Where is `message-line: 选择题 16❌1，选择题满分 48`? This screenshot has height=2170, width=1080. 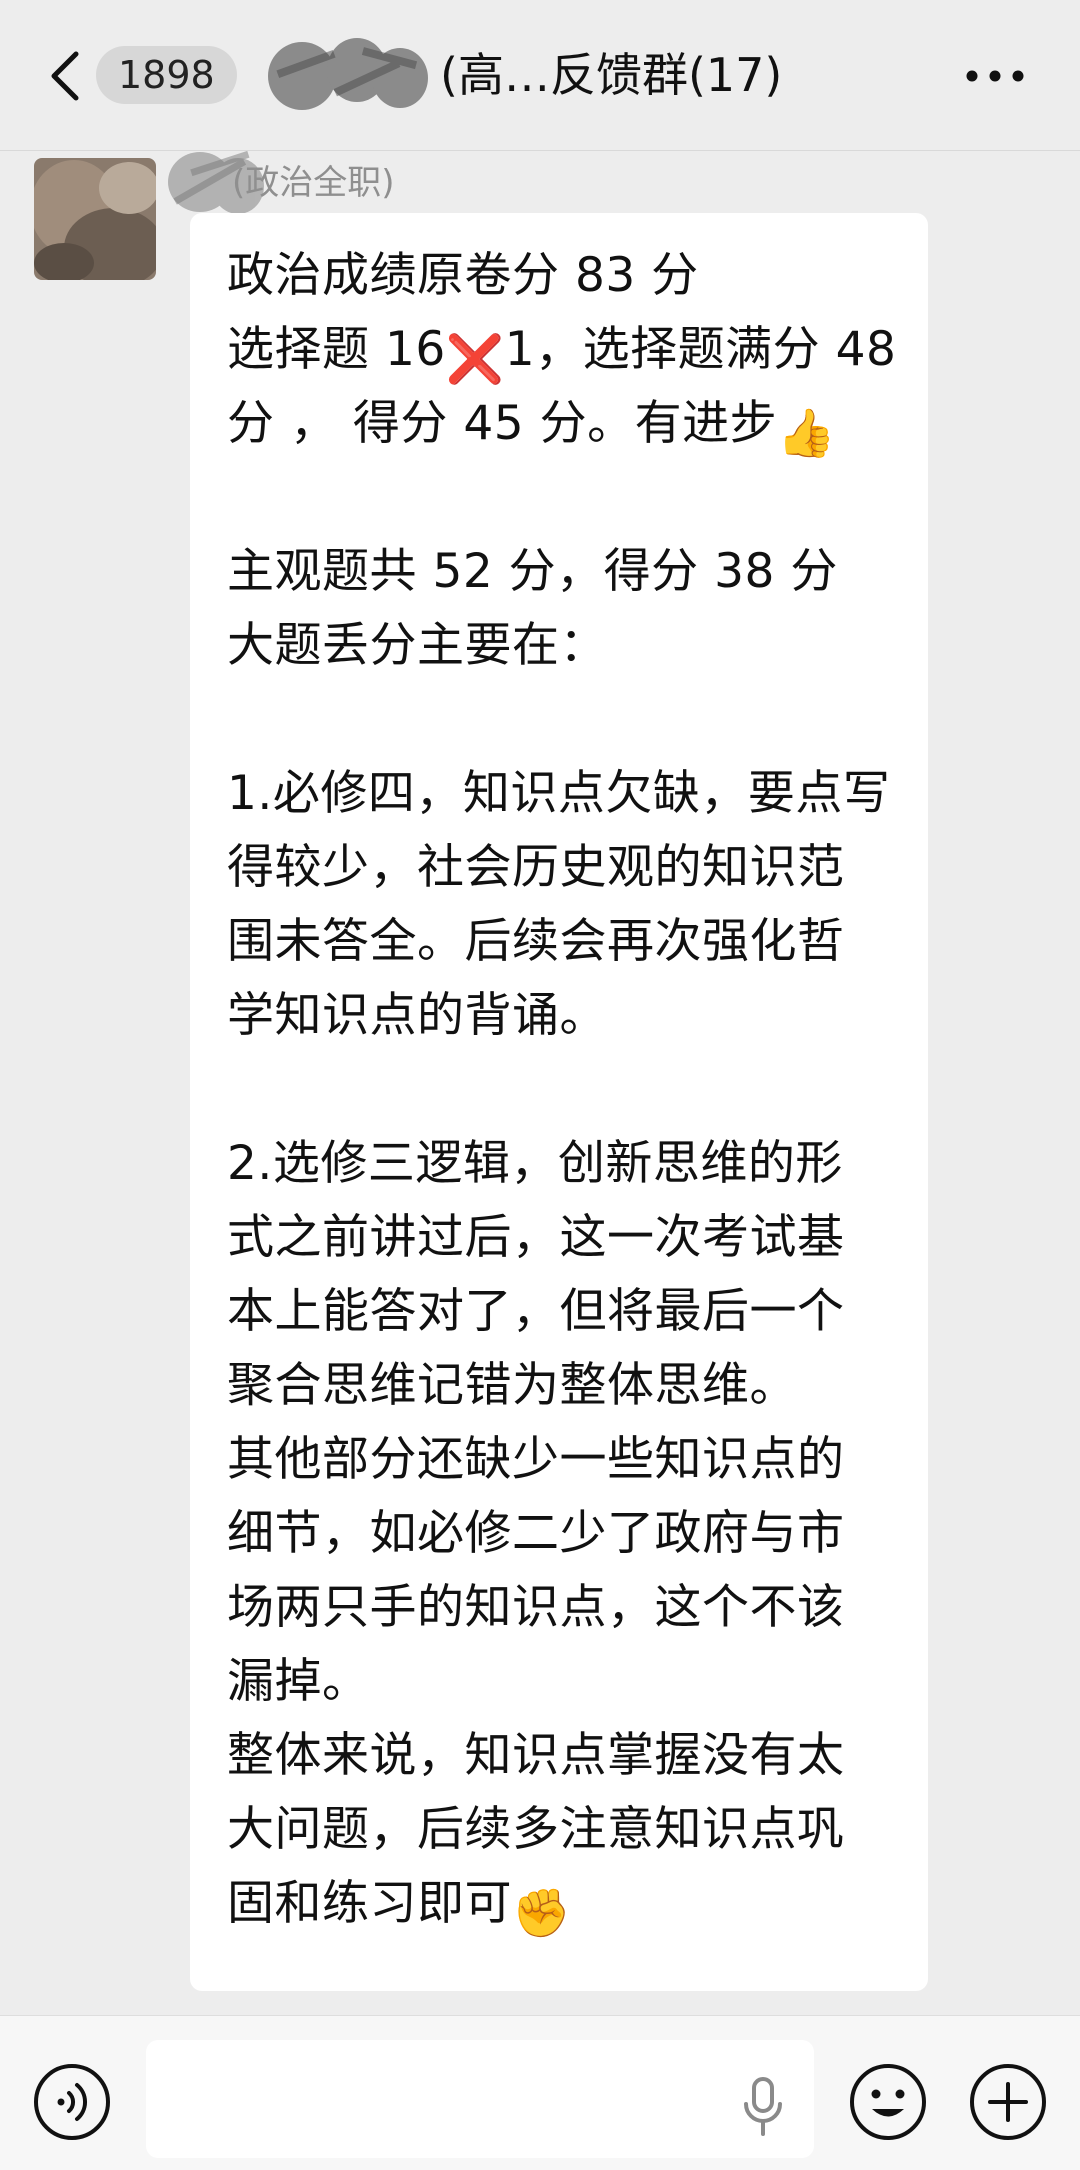
message-line: 选择题 16❌1，选择题满分 48 is located at coordinates (562, 350).